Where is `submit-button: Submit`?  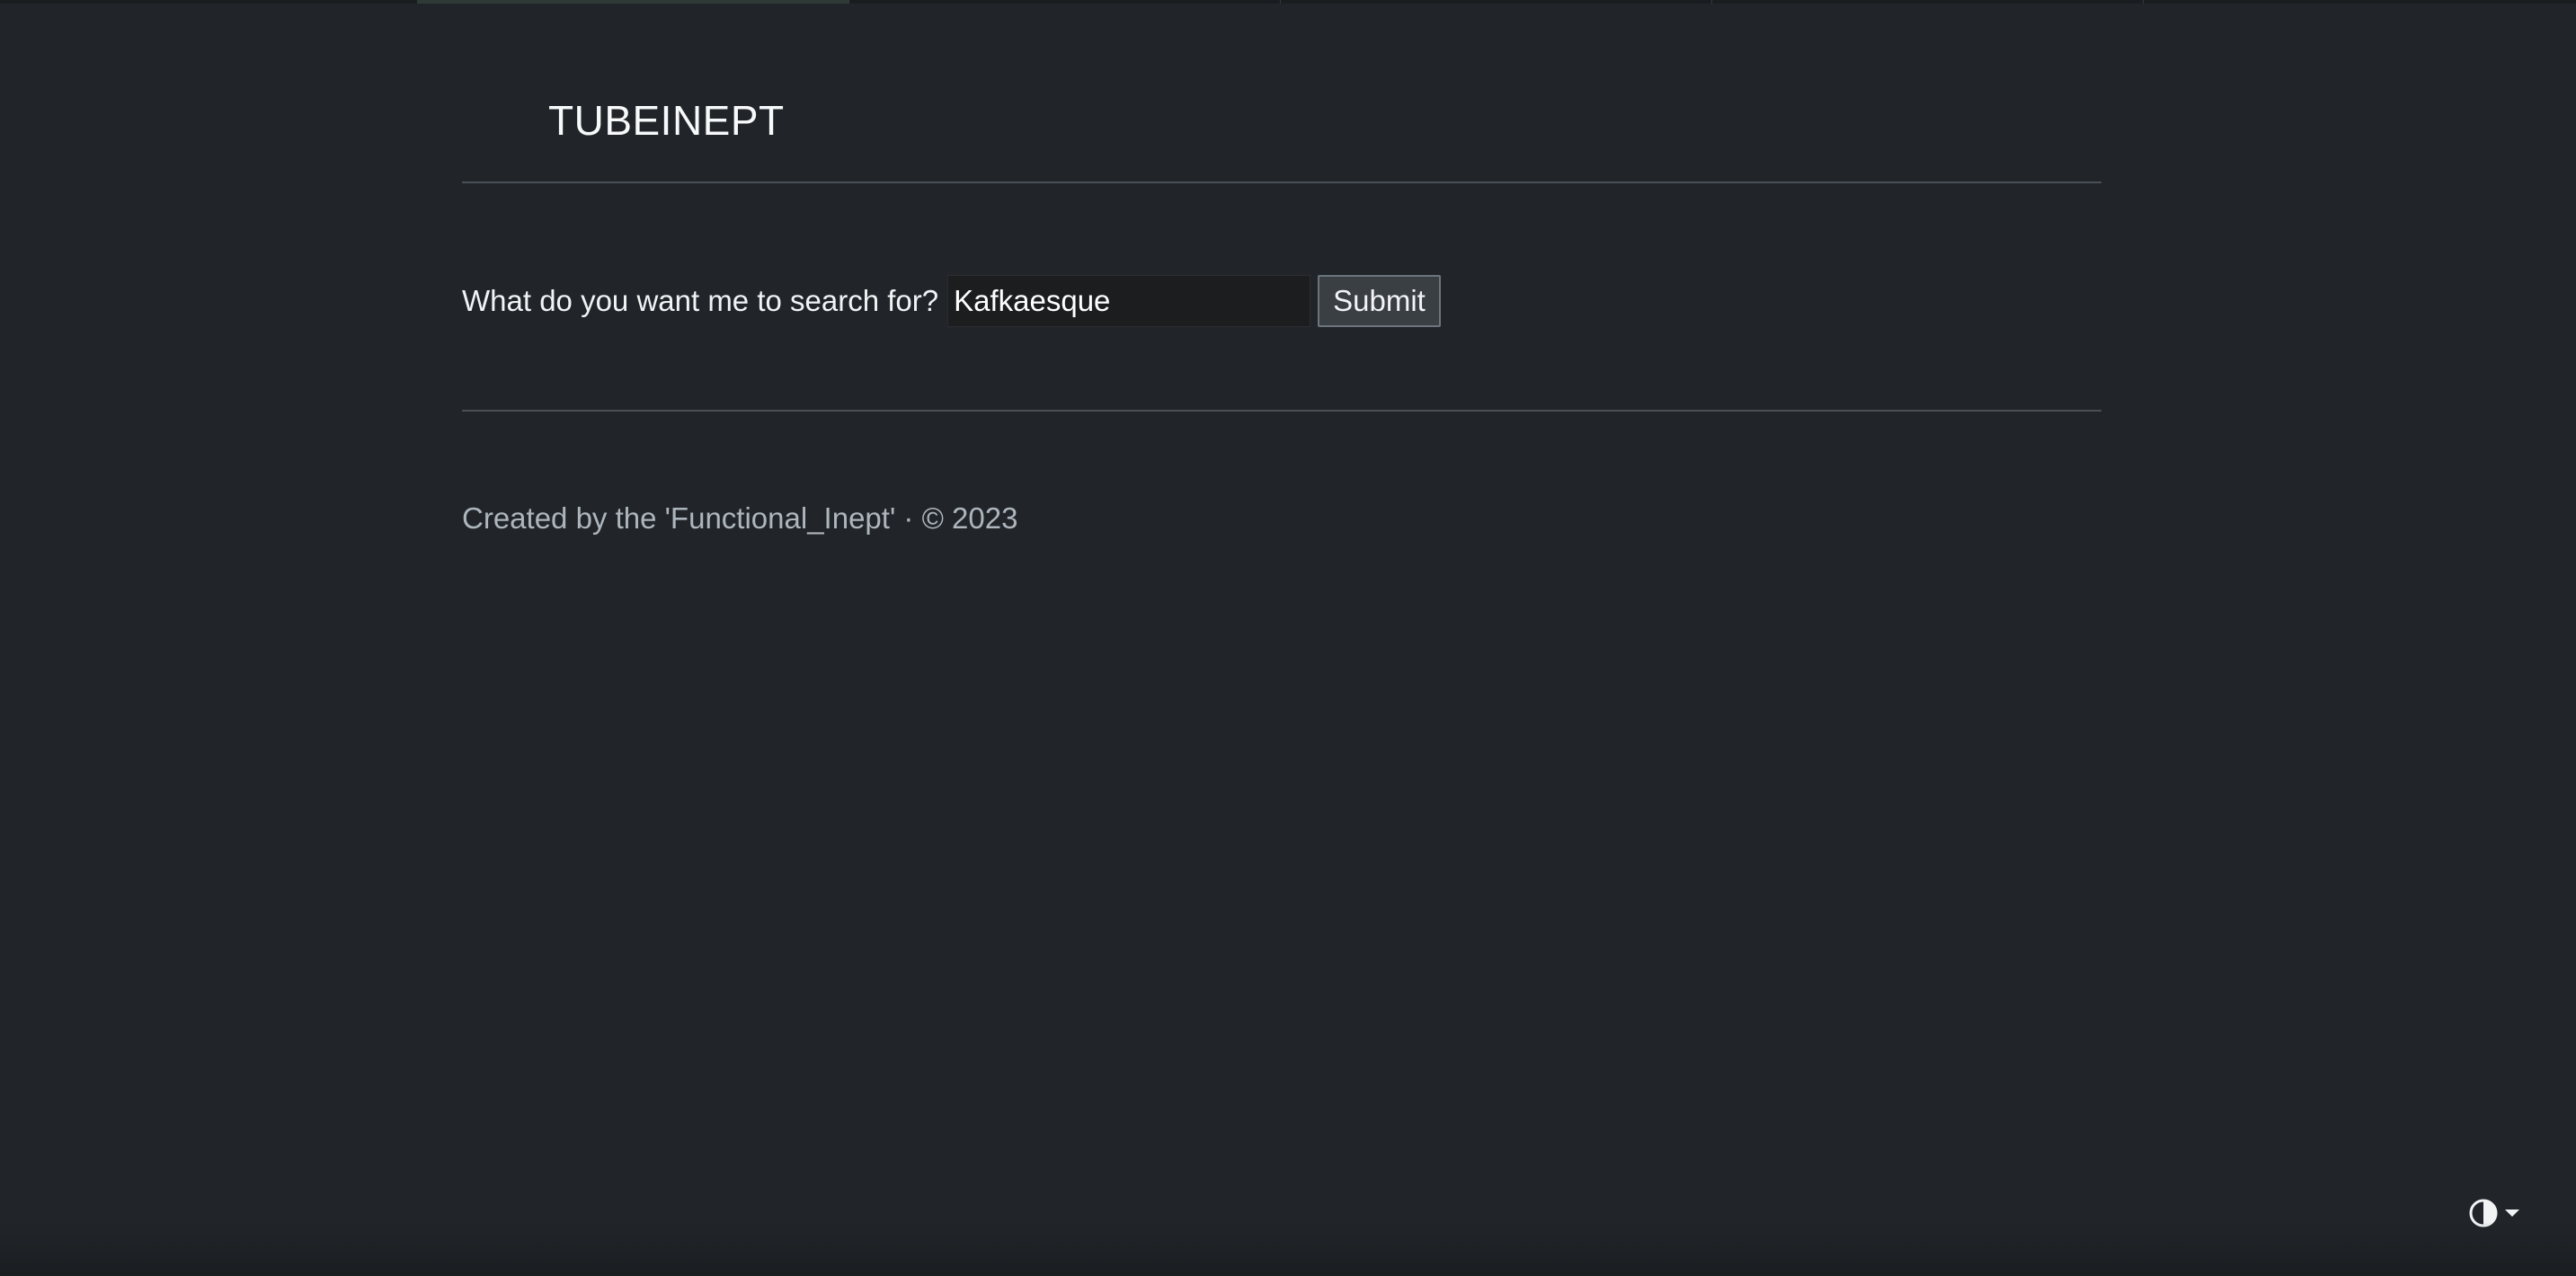 submit-button: Submit is located at coordinates (1379, 301).